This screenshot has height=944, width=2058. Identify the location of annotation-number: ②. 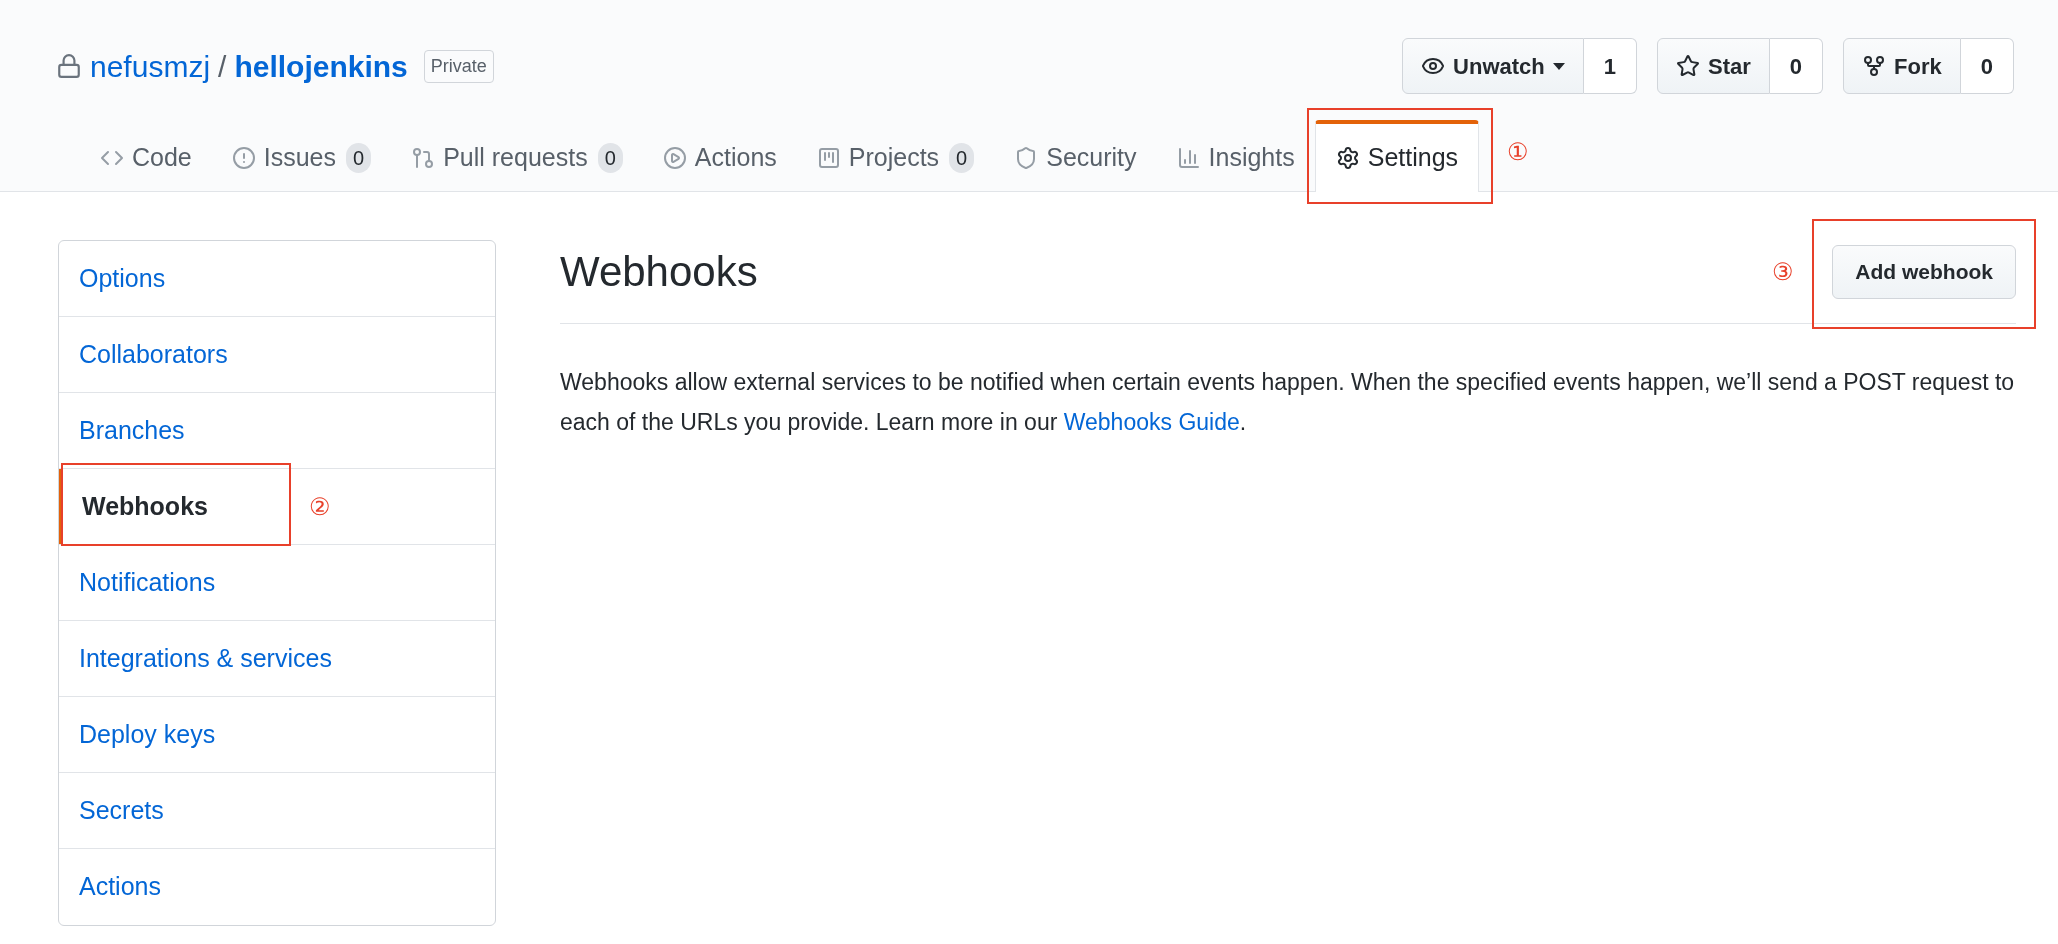
(320, 506).